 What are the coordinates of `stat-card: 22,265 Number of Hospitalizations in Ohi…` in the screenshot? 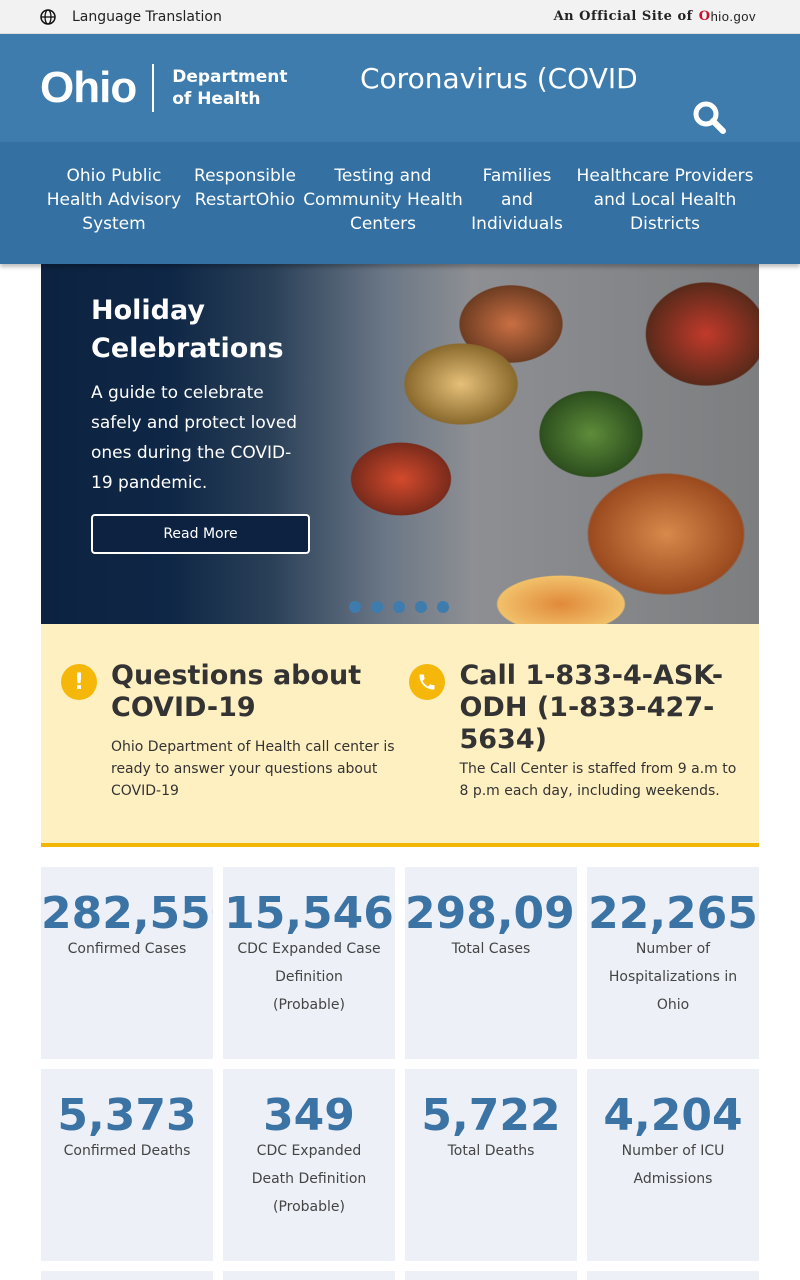 It's located at (673, 963).